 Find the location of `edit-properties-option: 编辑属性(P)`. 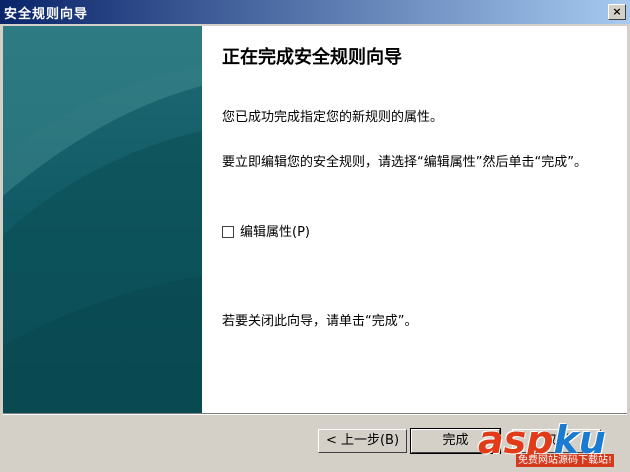

edit-properties-option: 编辑属性(P) is located at coordinates (266, 230).